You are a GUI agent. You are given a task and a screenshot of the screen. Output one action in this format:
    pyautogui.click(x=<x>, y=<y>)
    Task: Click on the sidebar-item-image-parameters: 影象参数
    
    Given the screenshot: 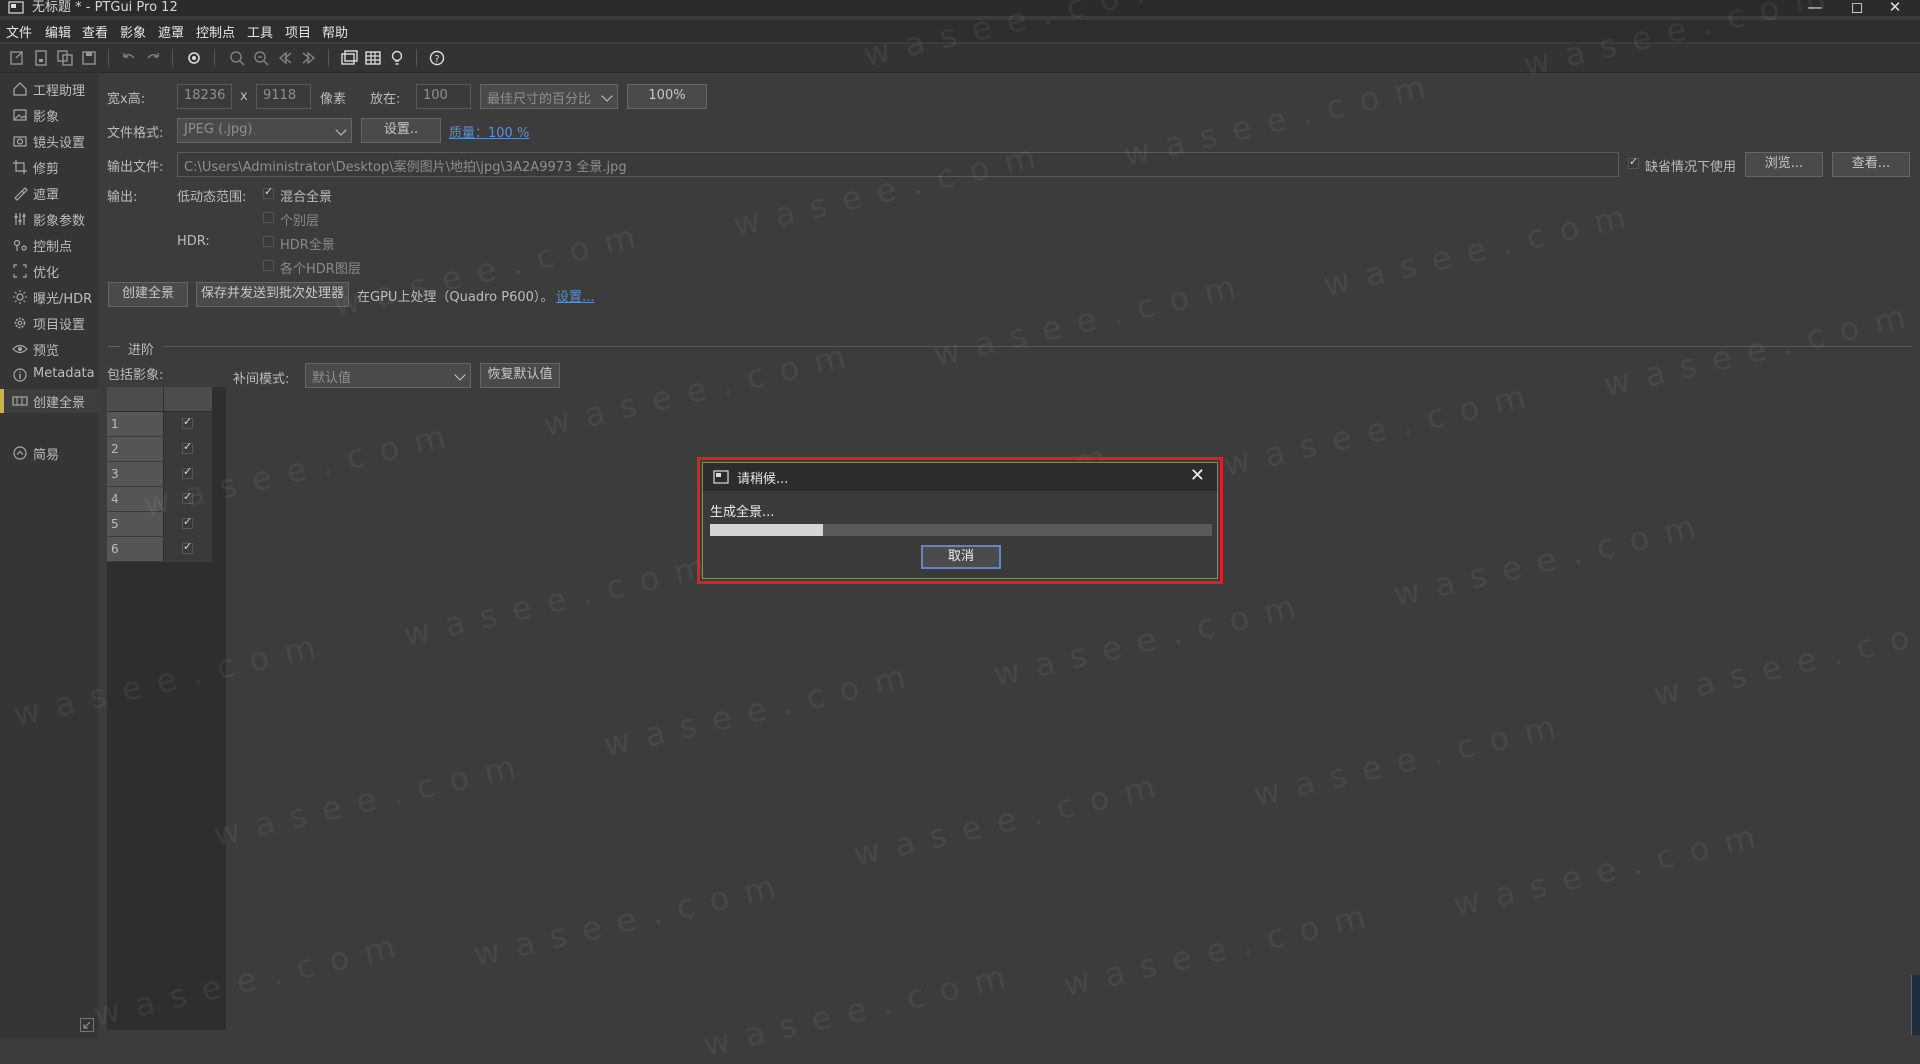 What is the action you would take?
    pyautogui.click(x=49, y=219)
    